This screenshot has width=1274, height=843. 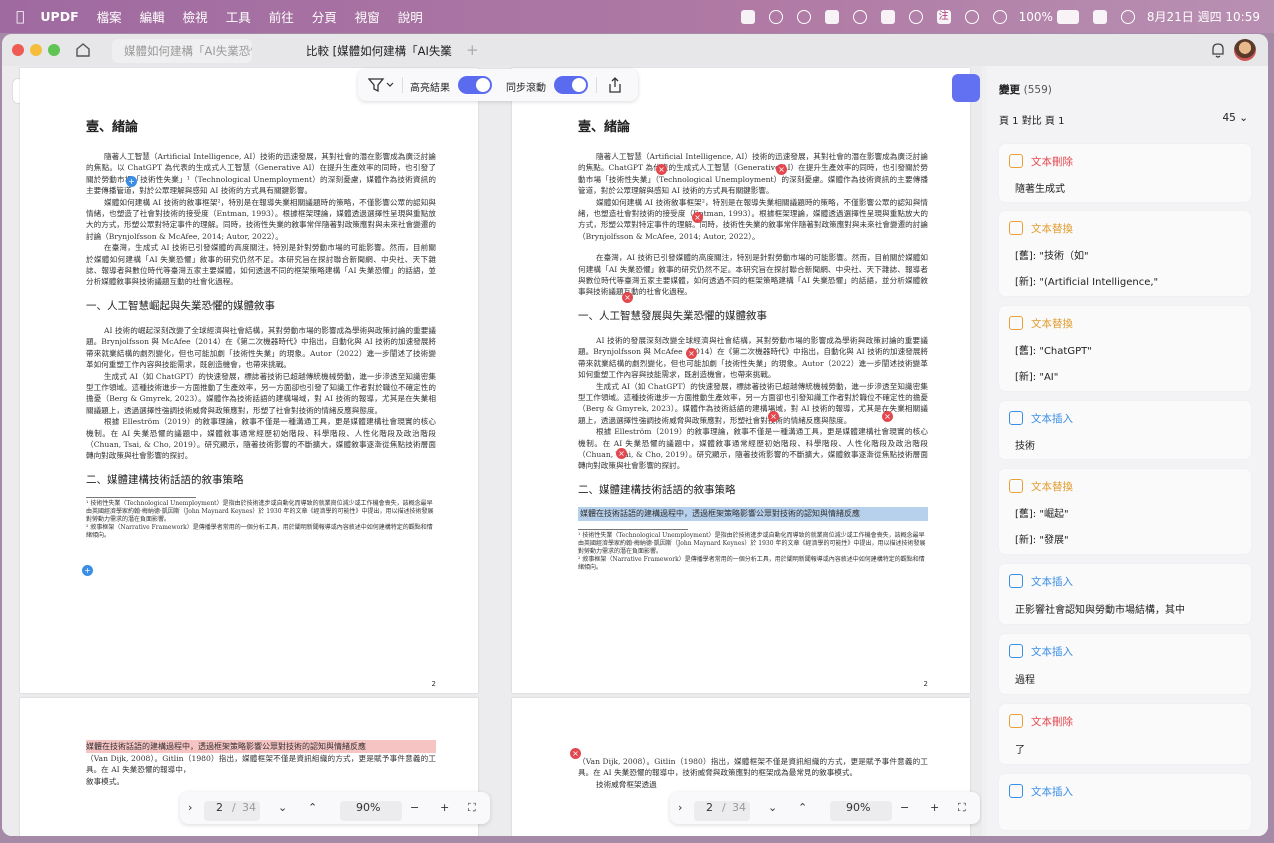 What do you see at coordinates (1125, 511) in the screenshot?
I see `change-item: 文本替換 [舊]: "崛起" [新]: "發展"` at bounding box center [1125, 511].